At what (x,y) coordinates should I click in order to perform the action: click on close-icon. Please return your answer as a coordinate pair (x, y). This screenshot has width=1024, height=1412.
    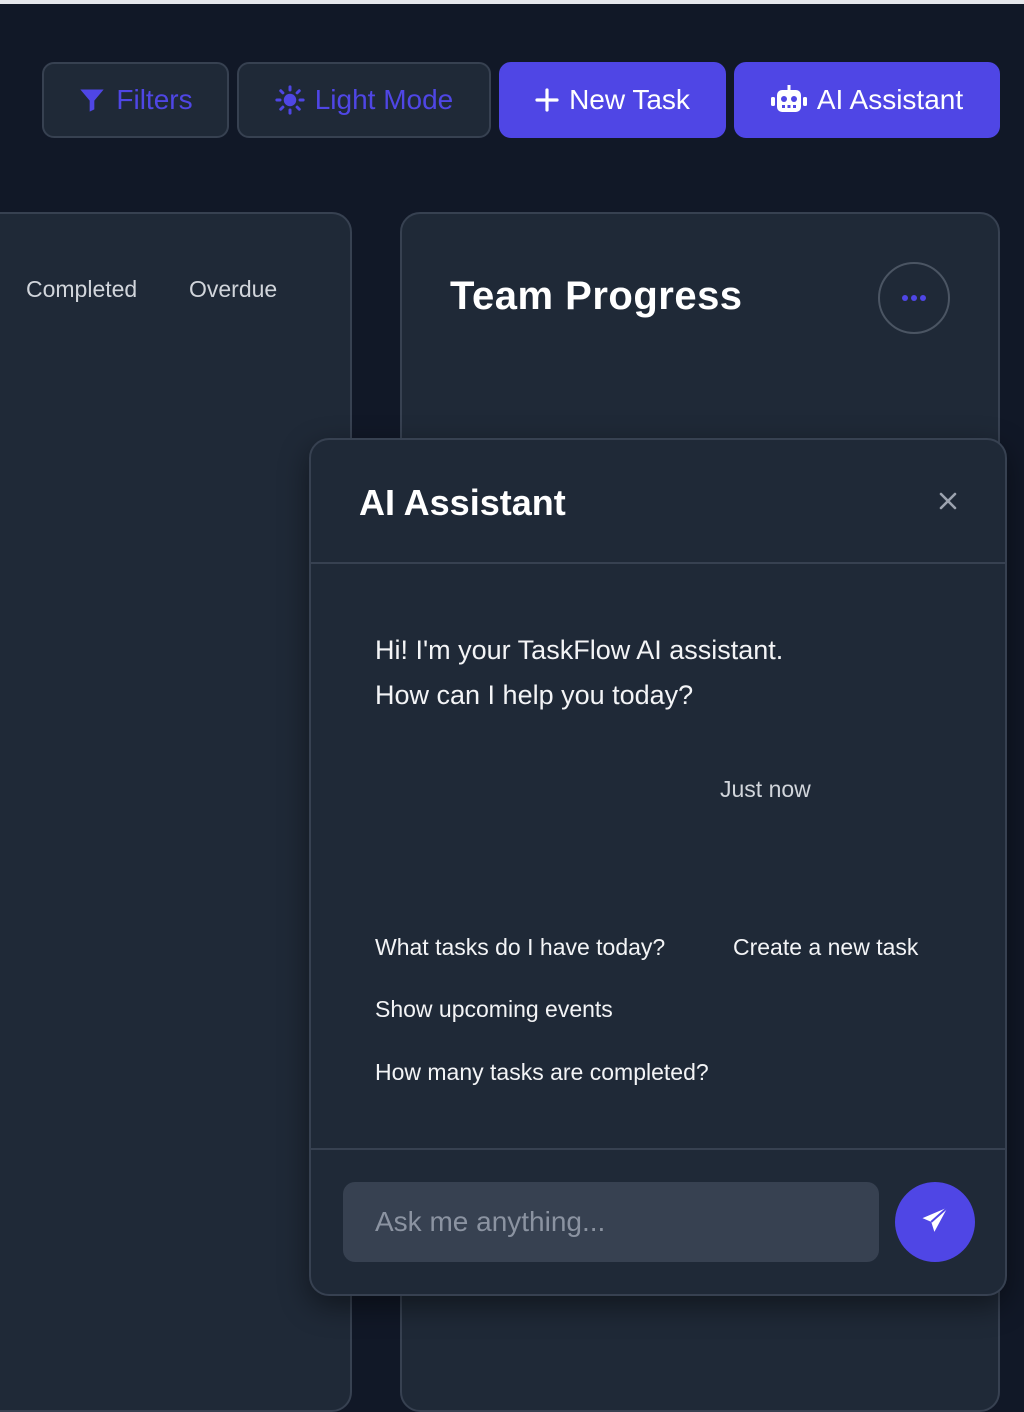
    Looking at the image, I should click on (948, 503).